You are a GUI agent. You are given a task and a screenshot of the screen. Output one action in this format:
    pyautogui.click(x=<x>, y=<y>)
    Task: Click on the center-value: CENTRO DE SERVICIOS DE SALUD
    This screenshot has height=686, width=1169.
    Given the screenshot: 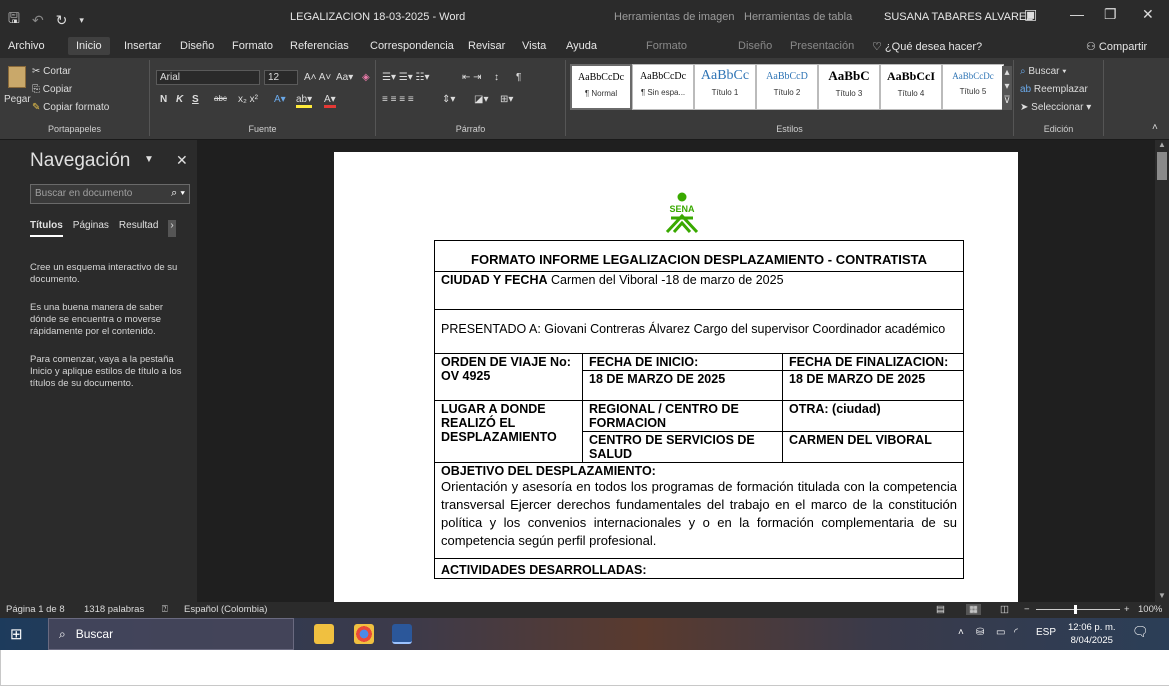 What is the action you would take?
    pyautogui.click(x=682, y=447)
    